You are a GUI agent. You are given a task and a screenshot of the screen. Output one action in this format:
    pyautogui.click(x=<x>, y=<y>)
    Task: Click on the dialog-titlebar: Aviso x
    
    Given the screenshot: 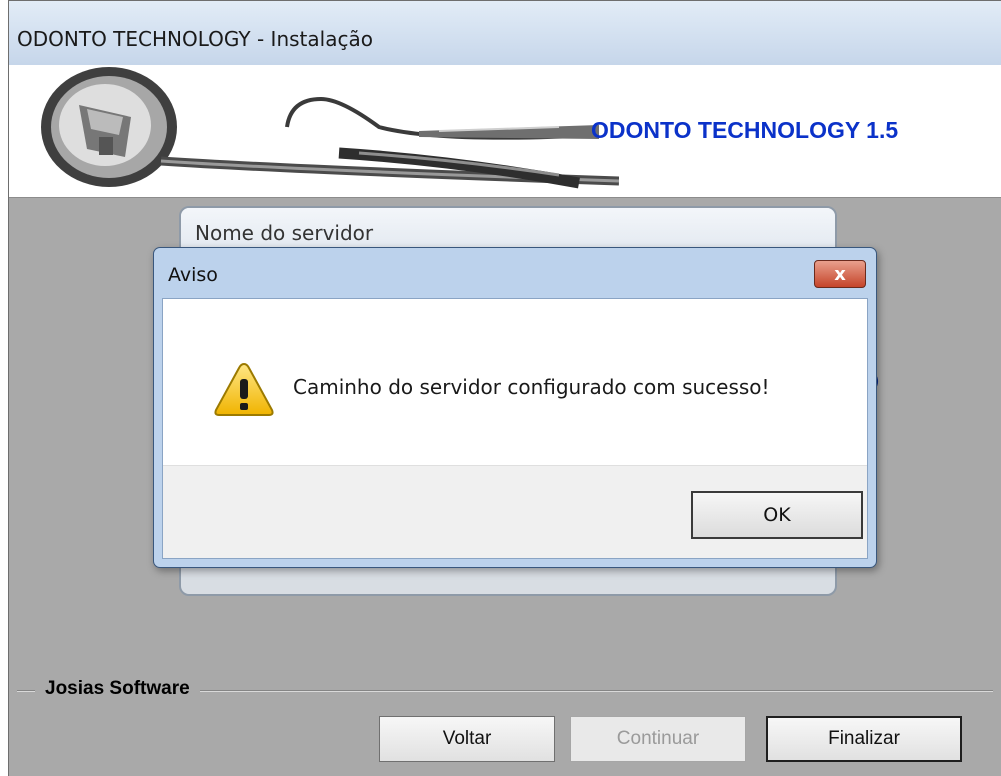 What is the action you would take?
    pyautogui.click(x=515, y=273)
    